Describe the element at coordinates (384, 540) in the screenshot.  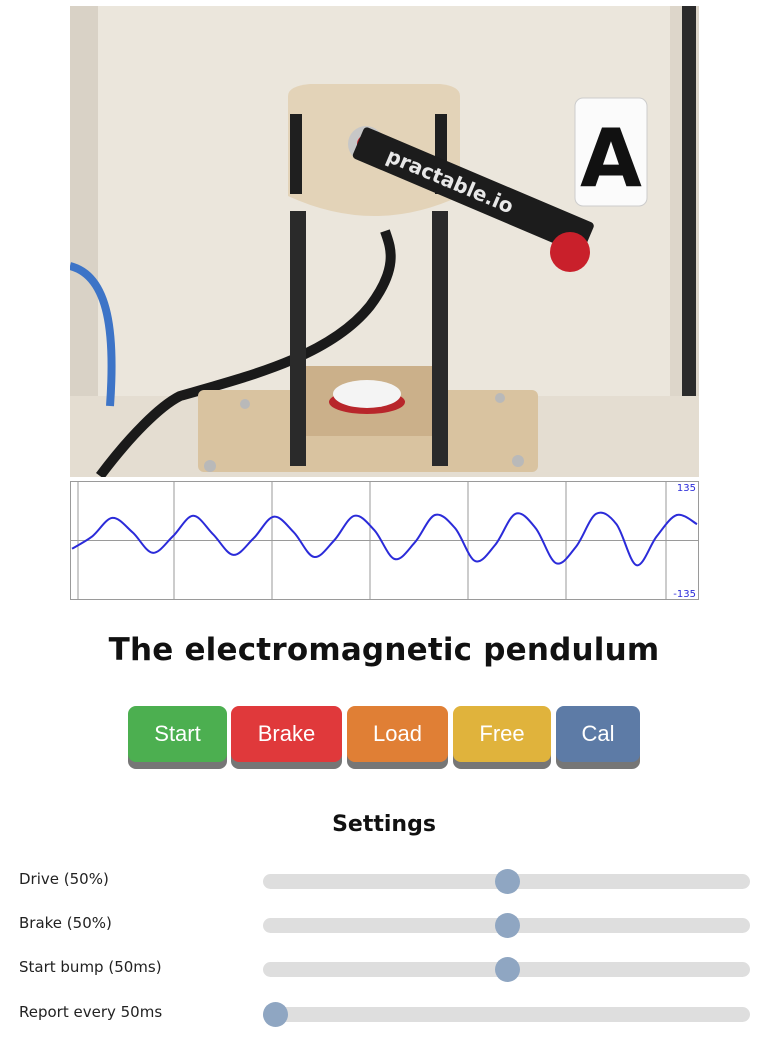
I see `pendulum-angle-chart: 135 -135` at that location.